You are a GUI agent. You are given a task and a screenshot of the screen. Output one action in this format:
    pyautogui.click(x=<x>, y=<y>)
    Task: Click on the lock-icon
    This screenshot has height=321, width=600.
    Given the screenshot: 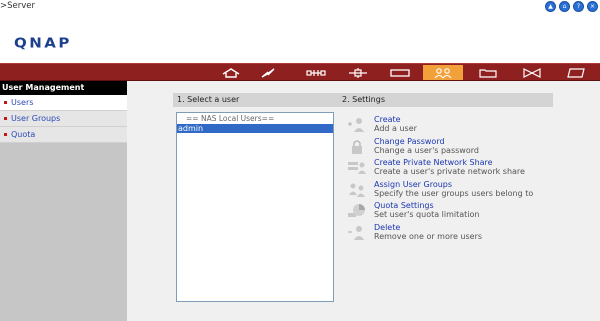 What is the action you would take?
    pyautogui.click(x=357, y=147)
    